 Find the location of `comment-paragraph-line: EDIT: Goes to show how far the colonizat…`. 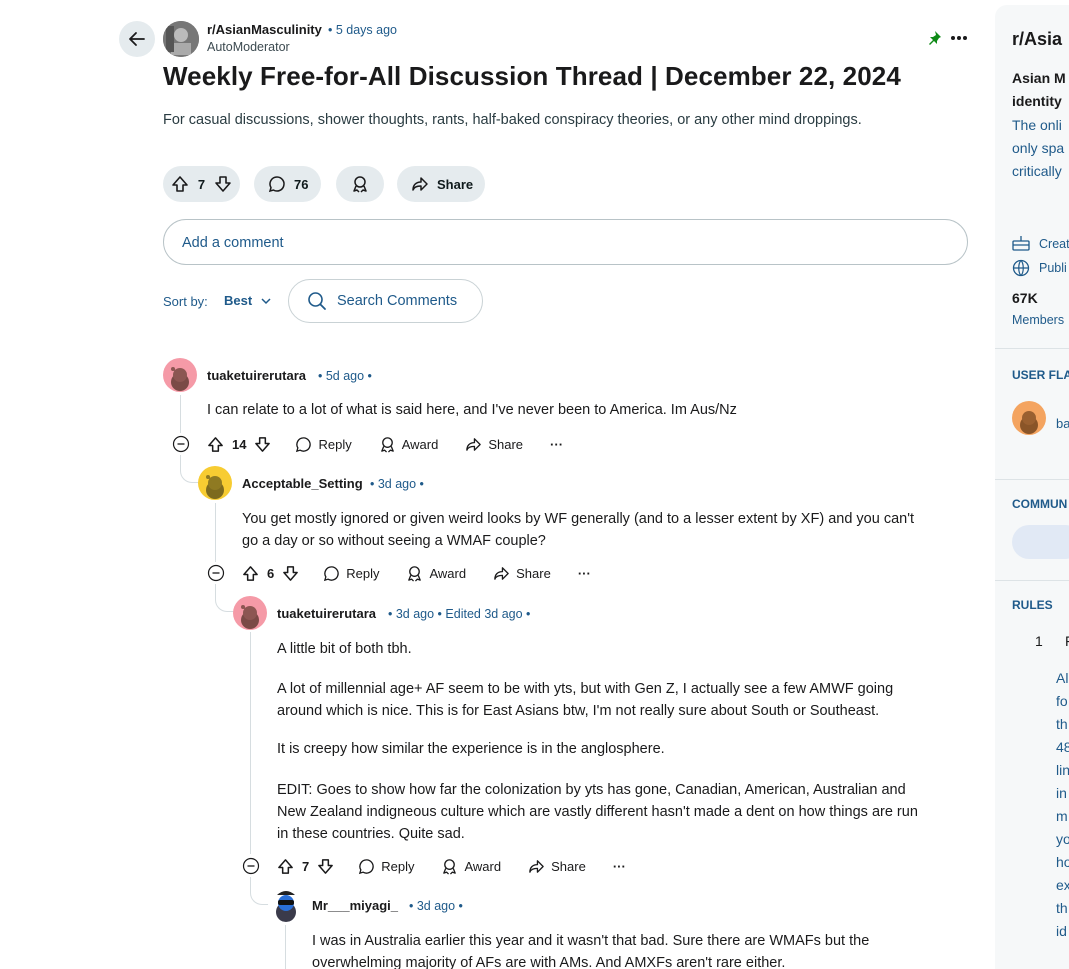

comment-paragraph-line: EDIT: Goes to show how far the colonizat… is located at coordinates (591, 790).